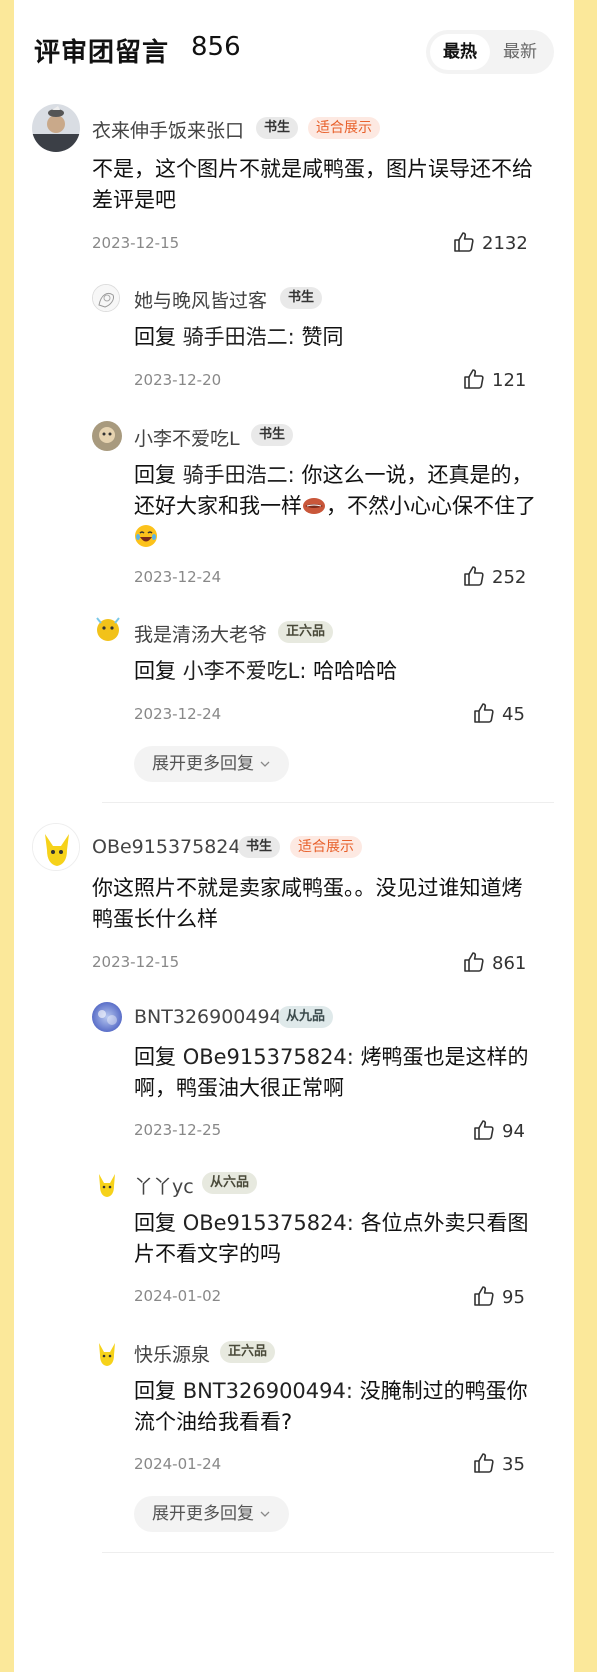 The height and width of the screenshot is (1672, 597). Describe the element at coordinates (268, 1391) in the screenshot. I see `reply-target: BNT326900494:` at that location.